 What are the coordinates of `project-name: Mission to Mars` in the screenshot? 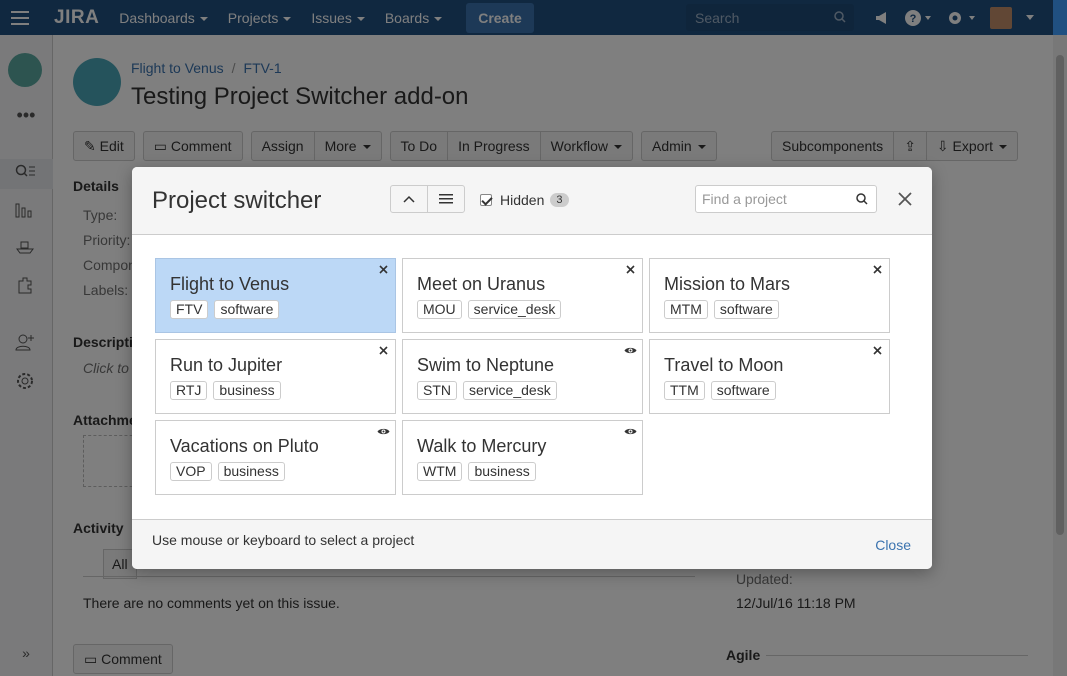 It's located at (727, 284).